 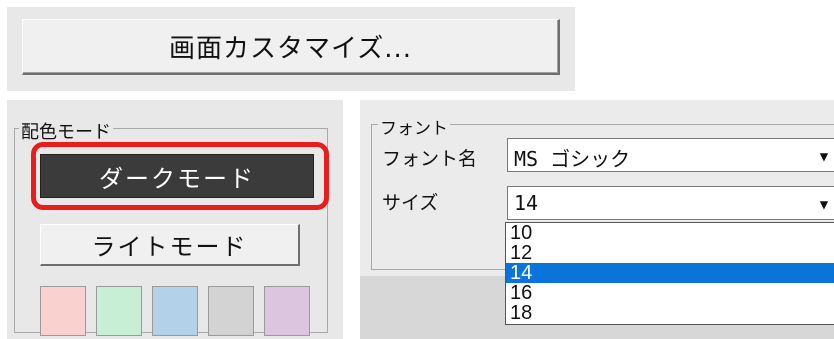 I want to click on swatch-blue, so click(x=175, y=311).